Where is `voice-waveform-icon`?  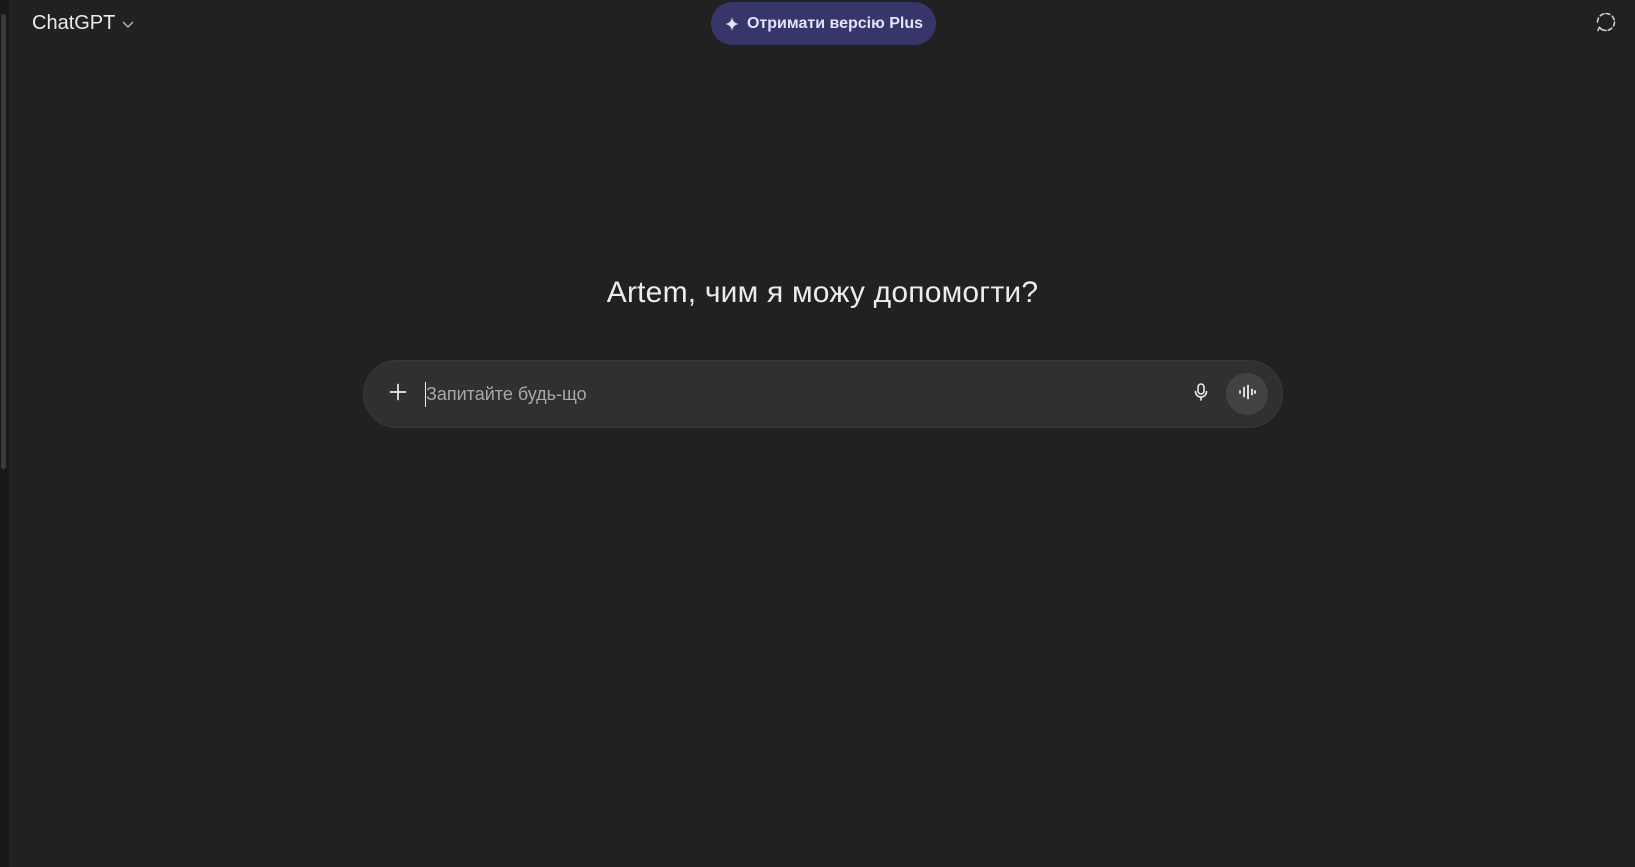
voice-waveform-icon is located at coordinates (1247, 394).